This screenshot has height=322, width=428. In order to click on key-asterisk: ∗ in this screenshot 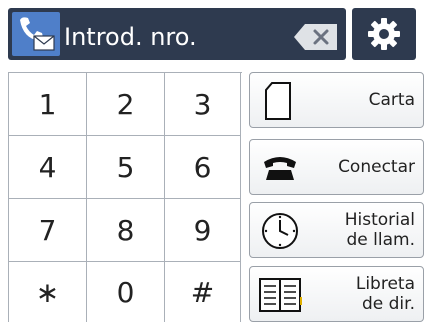, I will do `click(48, 292)`.